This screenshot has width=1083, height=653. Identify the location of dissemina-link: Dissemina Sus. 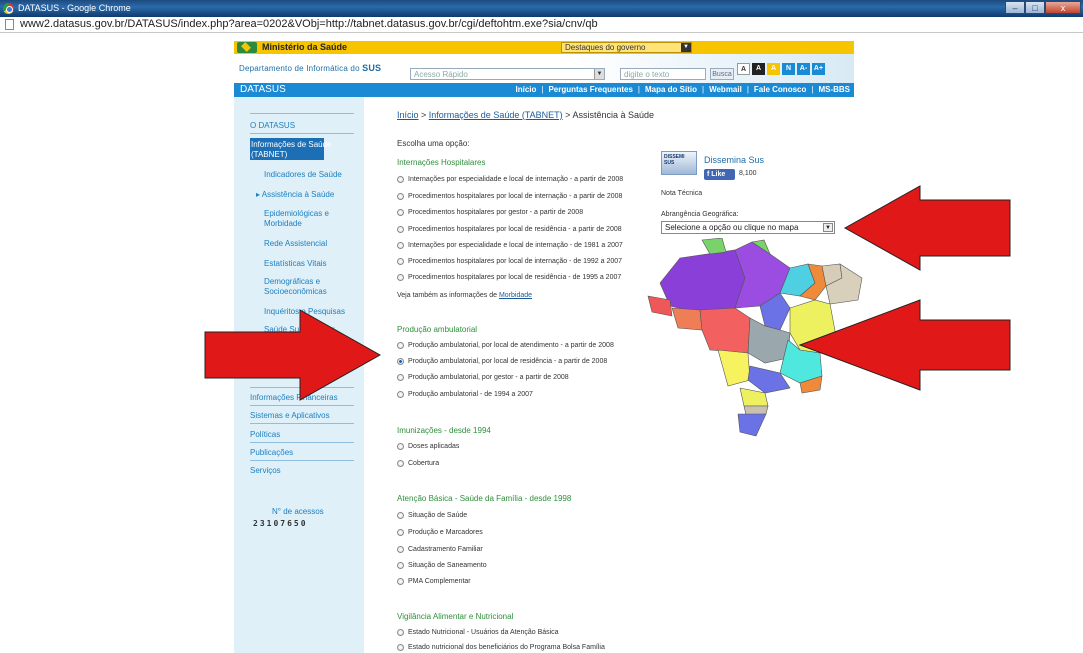
(734, 160).